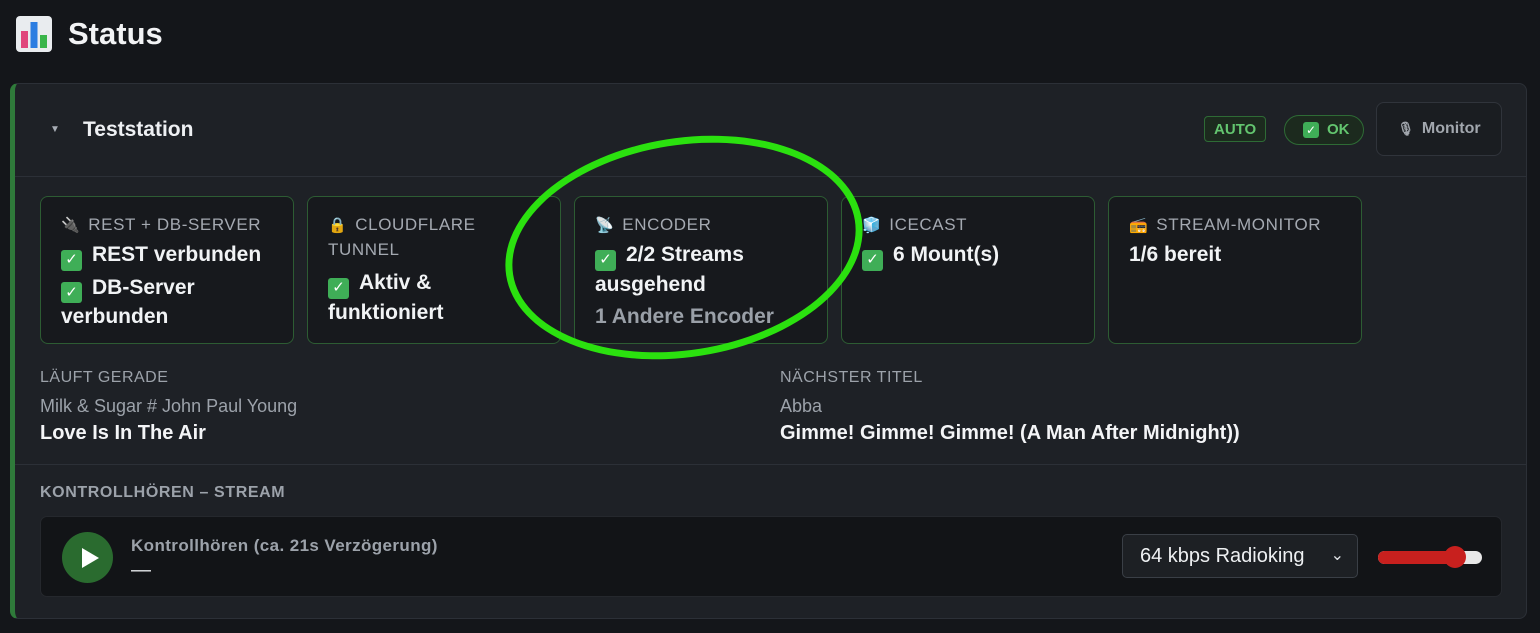 The image size is (1540, 633). Describe the element at coordinates (851, 377) in the screenshot. I see `next-track-label: NÄCHSTER TITEL` at that location.